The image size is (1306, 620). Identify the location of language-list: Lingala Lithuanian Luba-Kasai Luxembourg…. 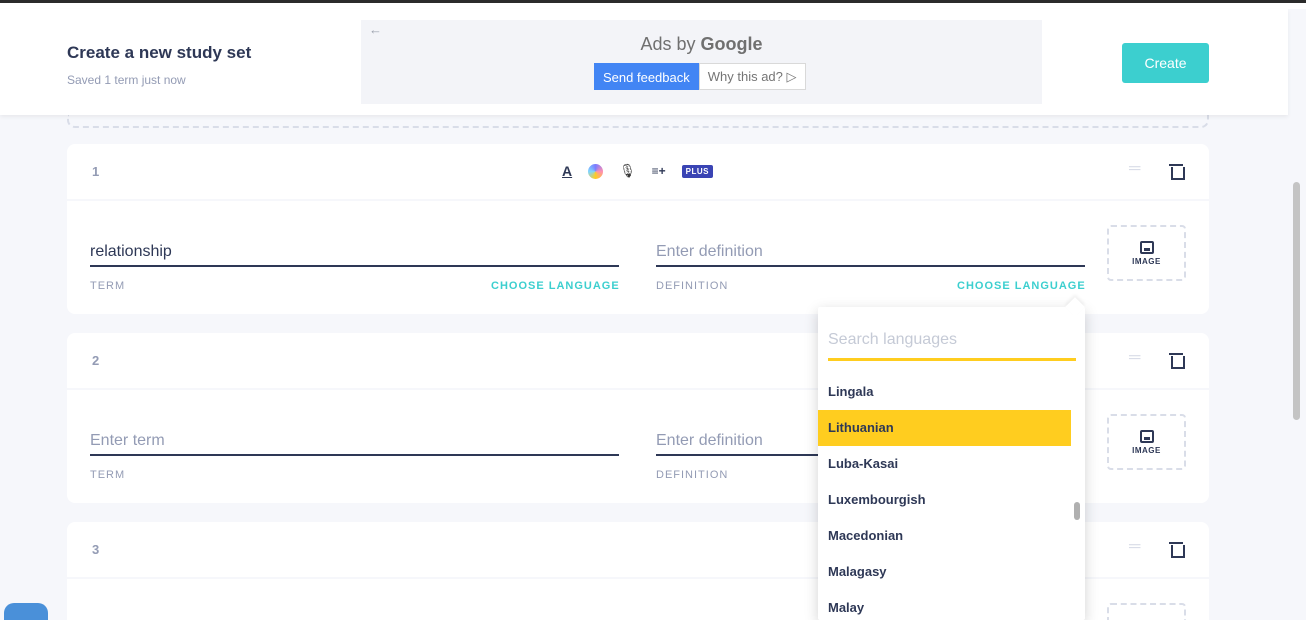
(944, 497).